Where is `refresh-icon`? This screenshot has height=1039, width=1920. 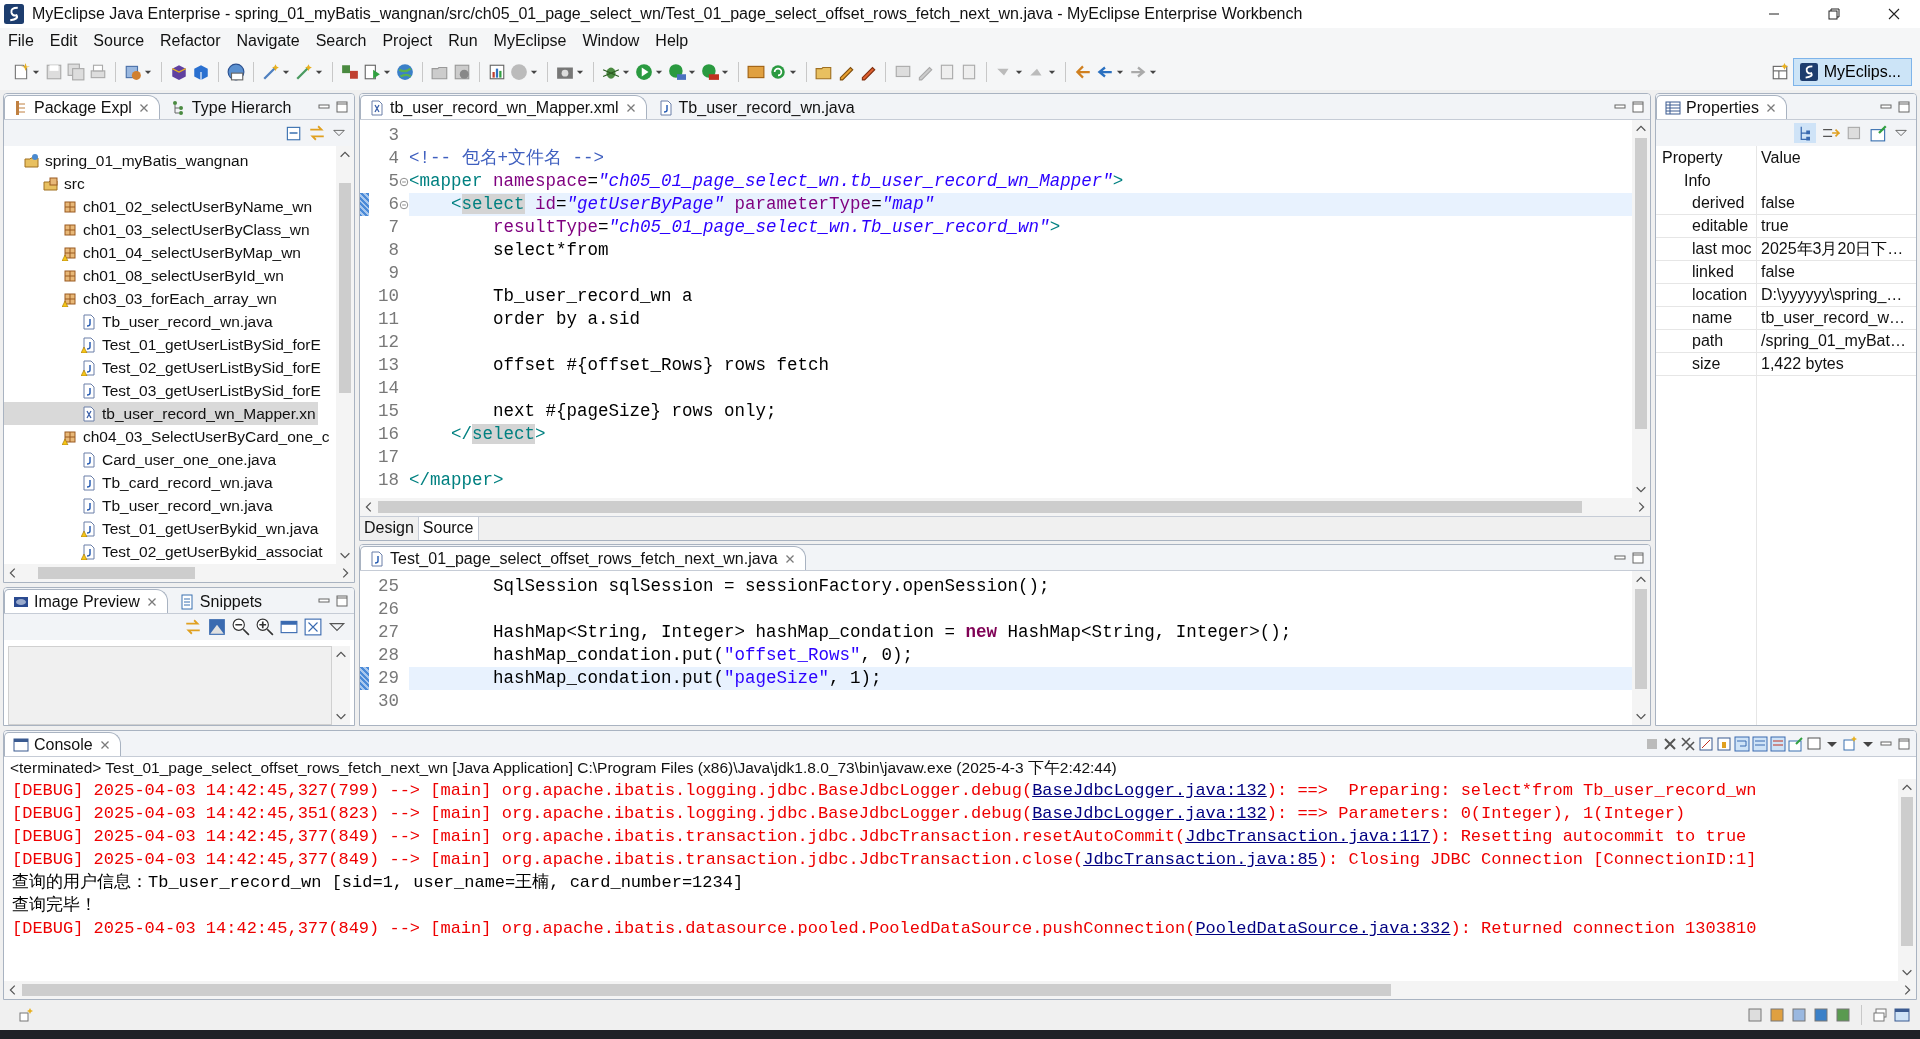
refresh-icon is located at coordinates (778, 72).